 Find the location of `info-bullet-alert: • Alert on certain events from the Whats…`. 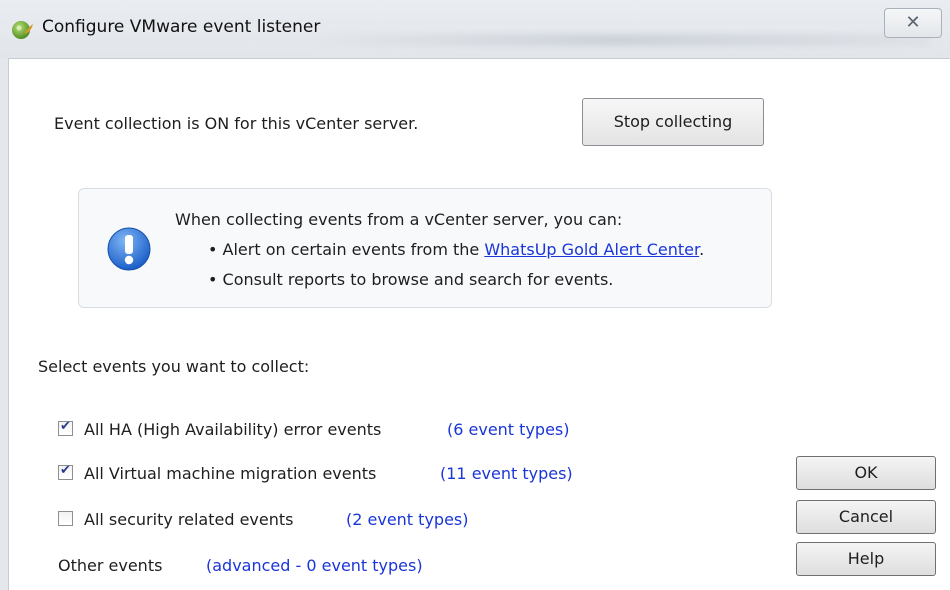

info-bullet-alert: • Alert on certain events from the Whats… is located at coordinates (456, 249).